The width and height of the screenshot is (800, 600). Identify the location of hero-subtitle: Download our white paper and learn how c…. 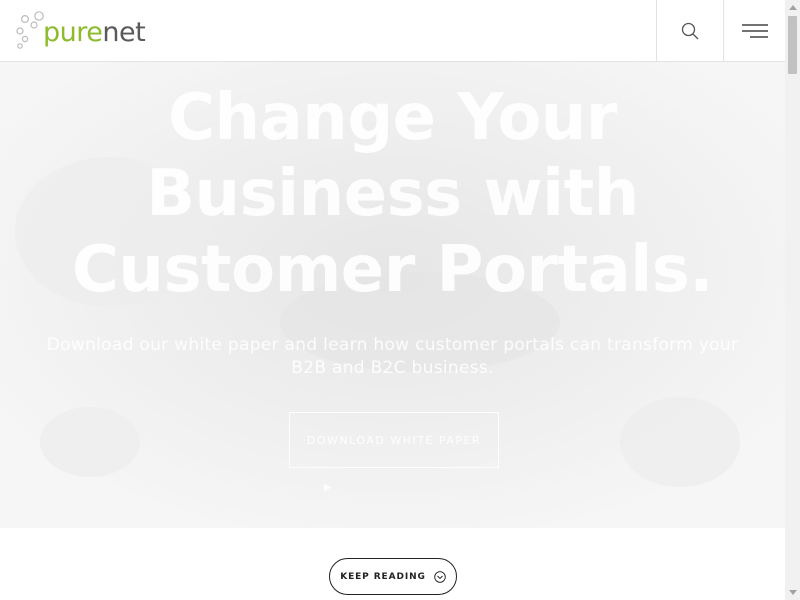
(392, 356).